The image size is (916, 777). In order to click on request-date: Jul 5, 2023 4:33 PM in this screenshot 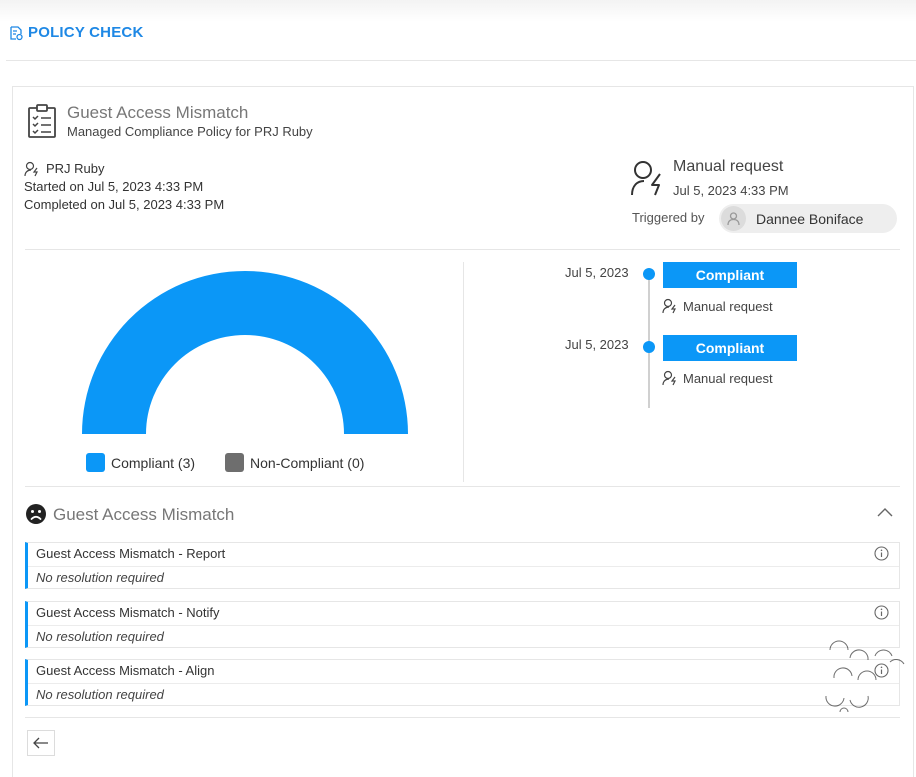, I will do `click(731, 190)`.